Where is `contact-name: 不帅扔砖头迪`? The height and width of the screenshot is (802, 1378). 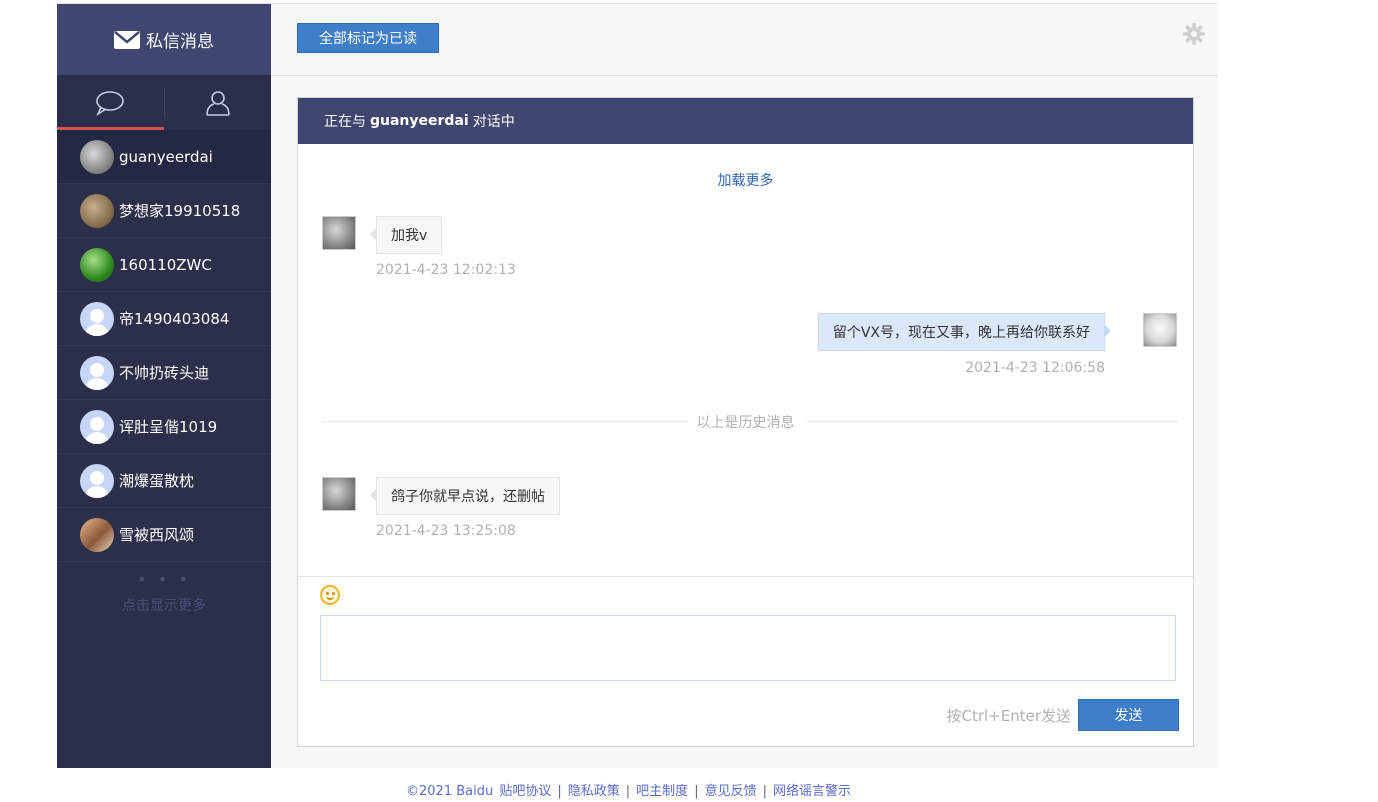
contact-name: 不帅扔砖头迪 is located at coordinates (164, 373).